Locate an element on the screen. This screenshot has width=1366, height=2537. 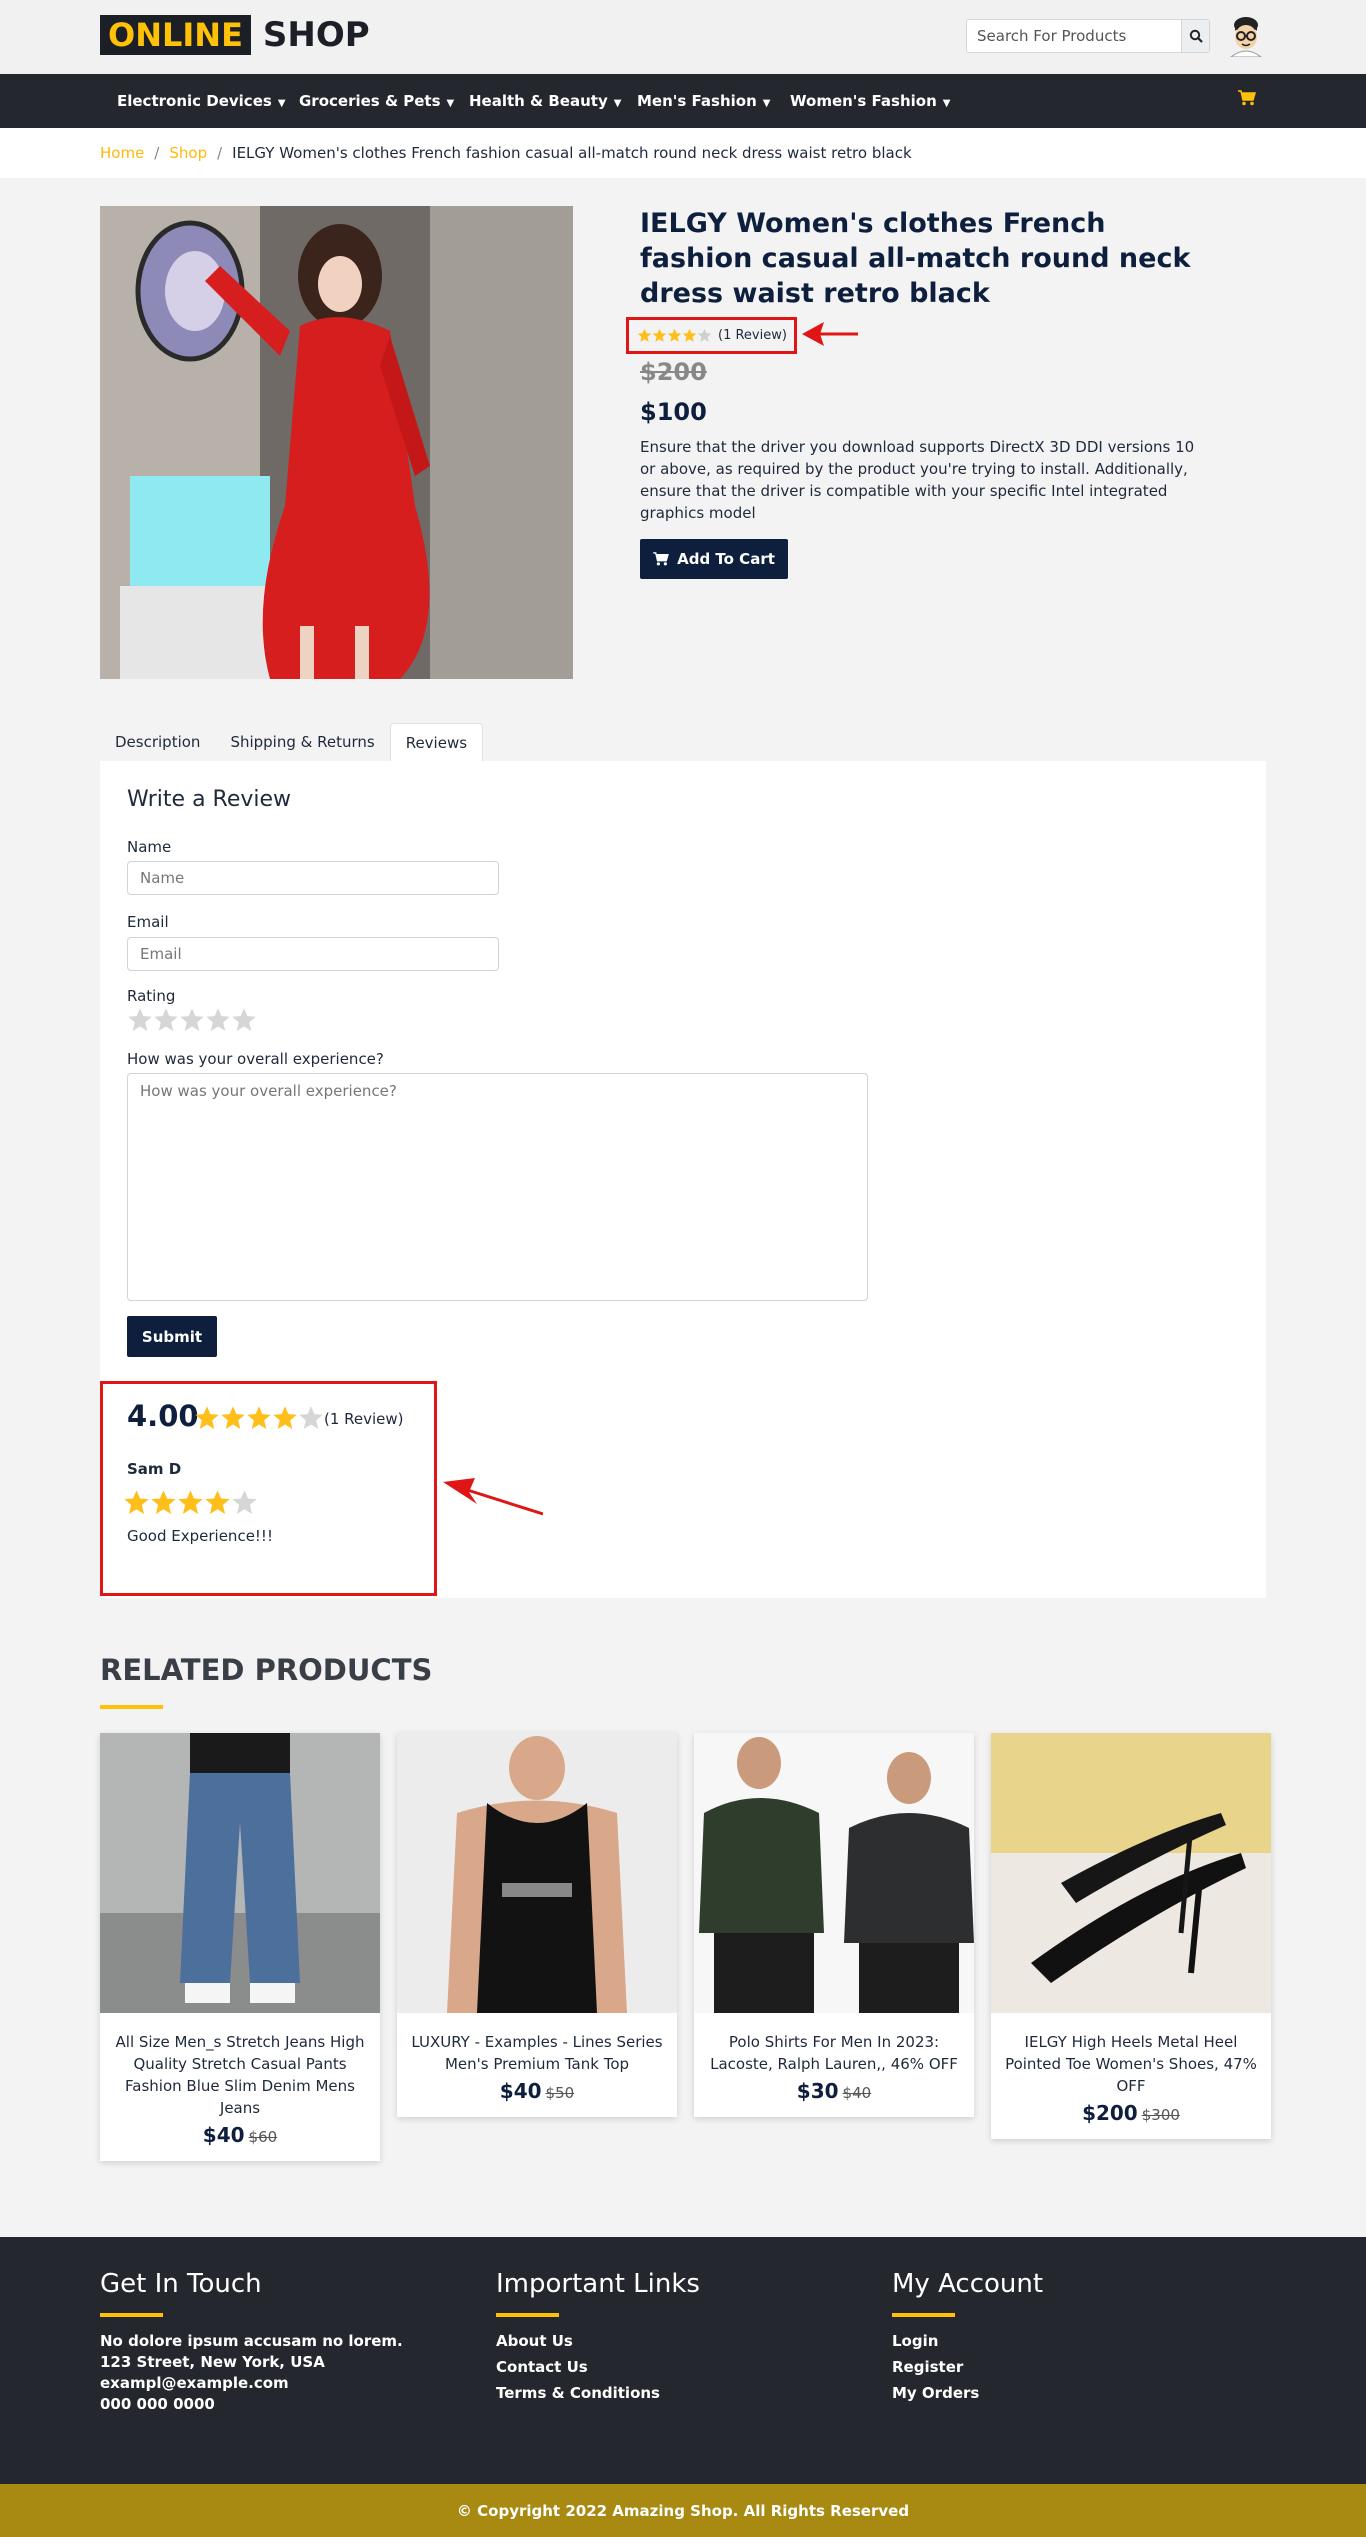
top-header: ONLINE SHOP is located at coordinates (683, 37).